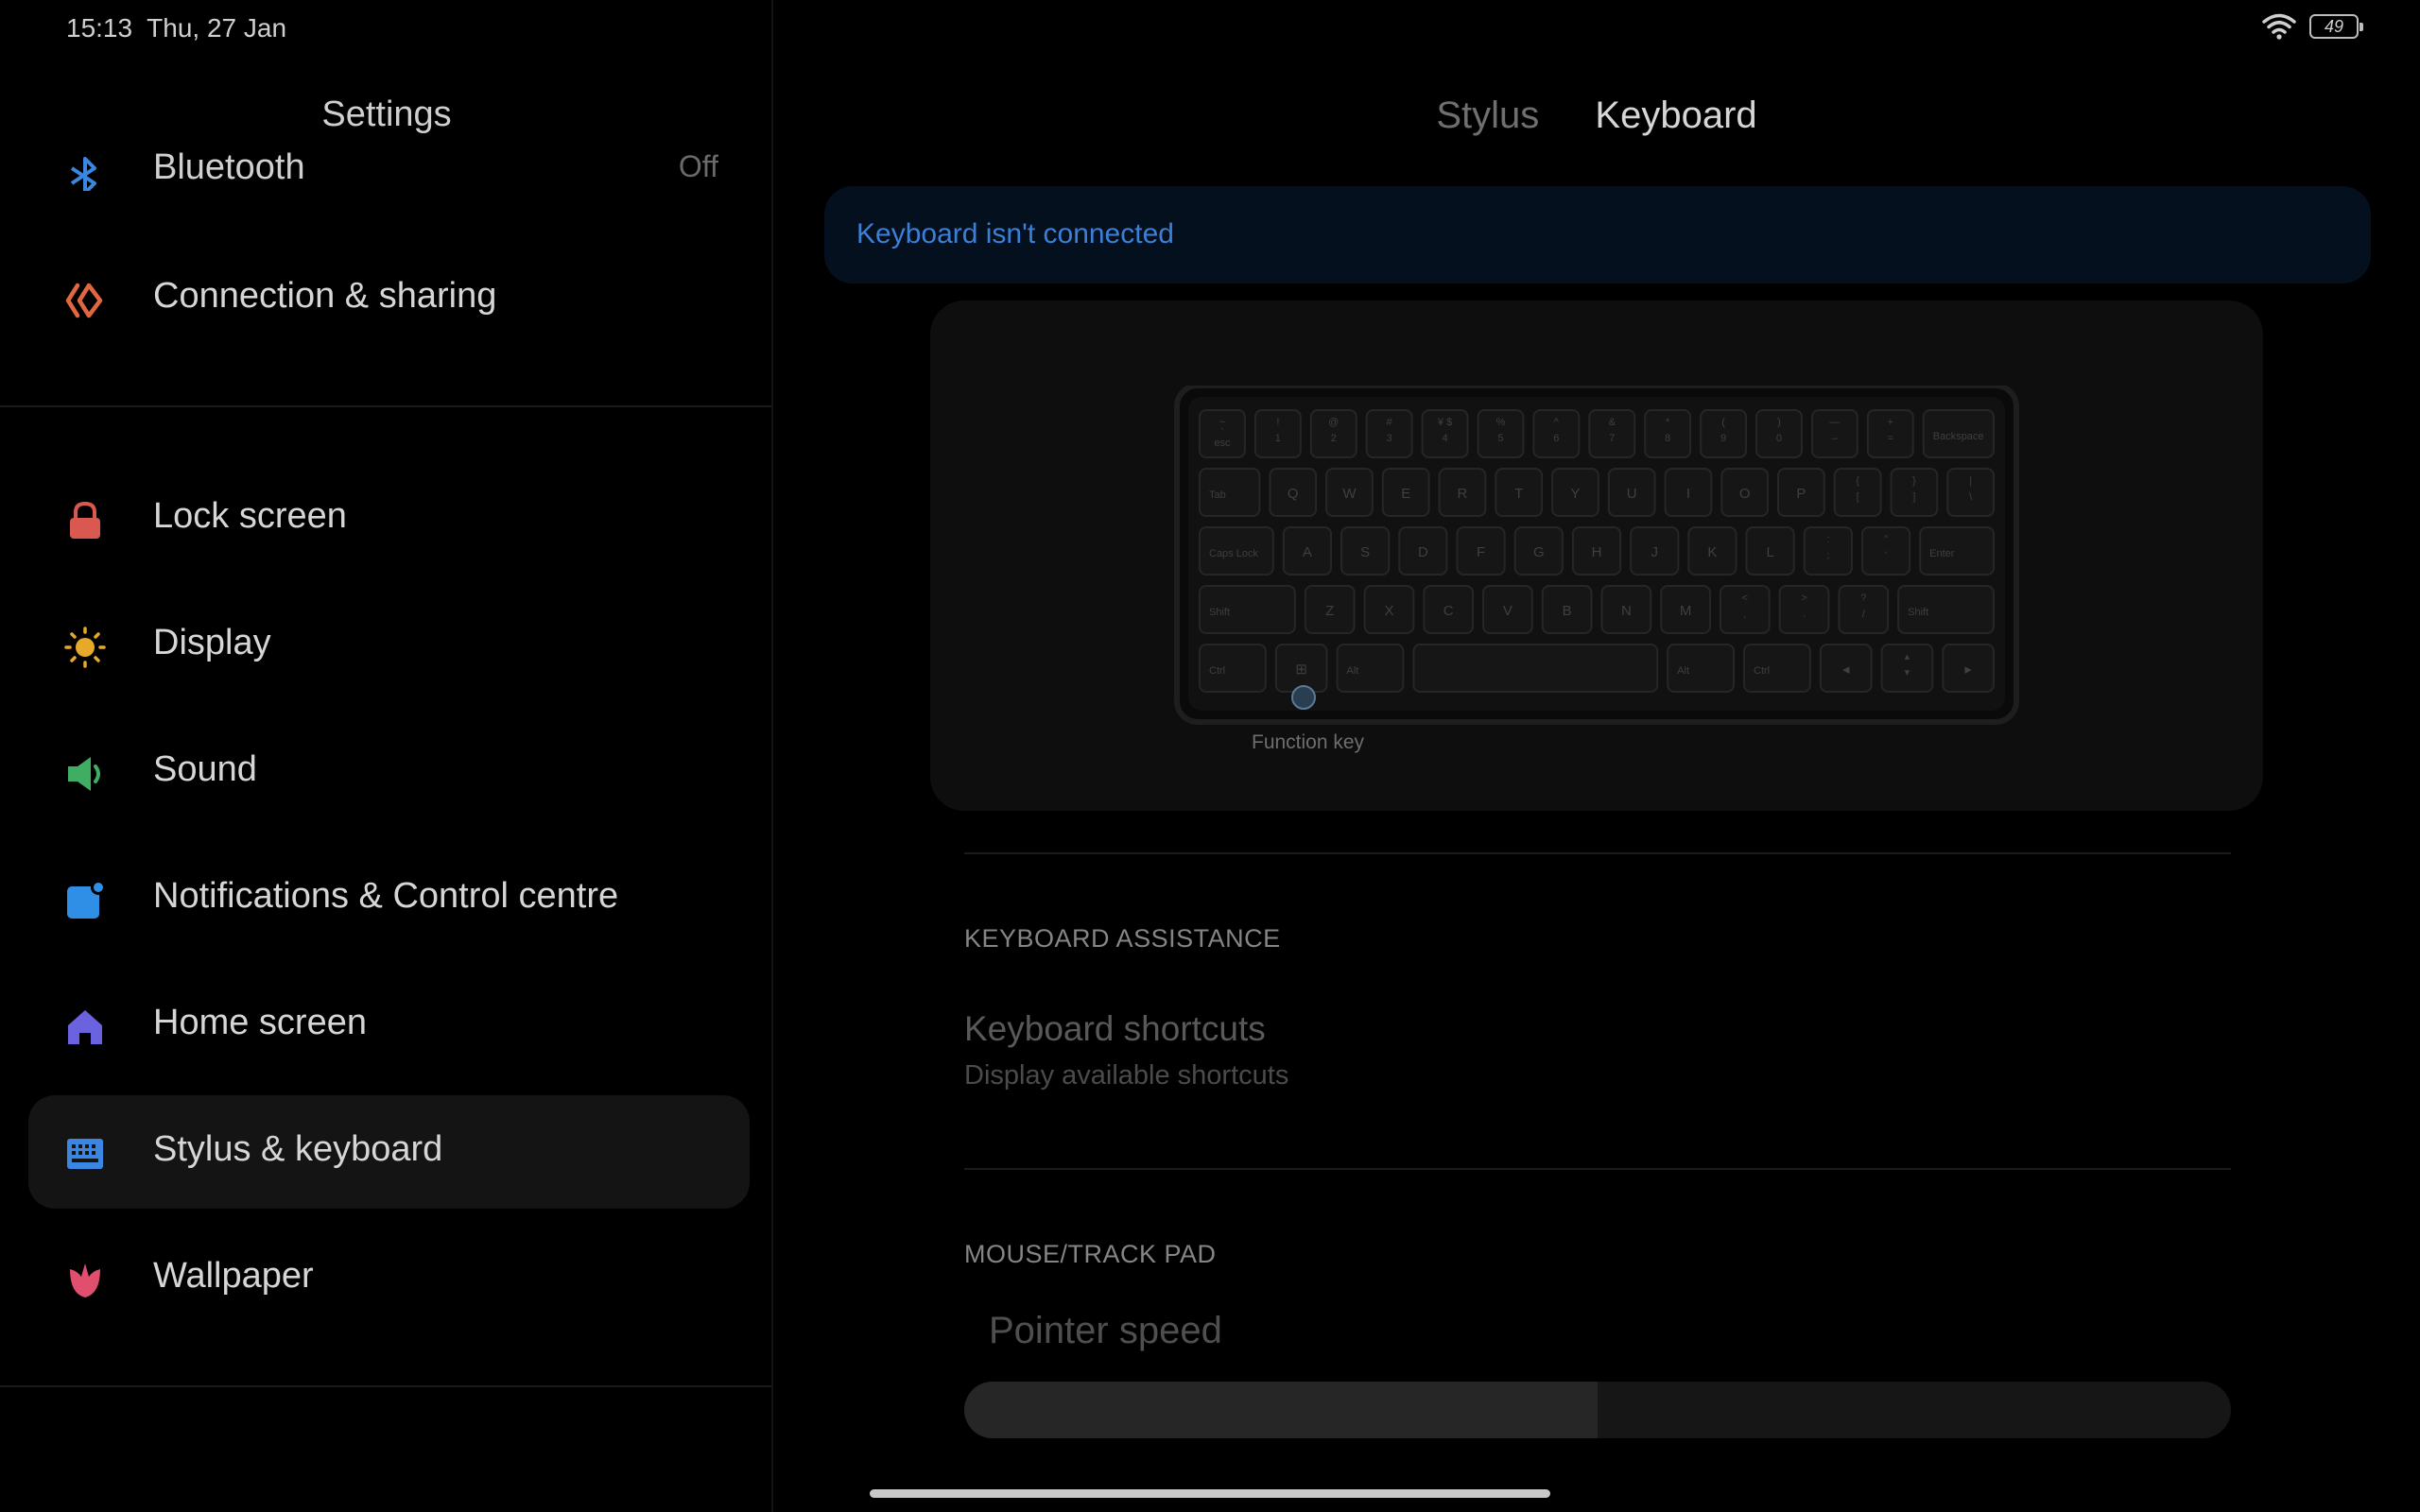 The height and width of the screenshot is (1512, 2420). What do you see at coordinates (1236, 551) in the screenshot?
I see `keyboard-key: Caps Lock` at bounding box center [1236, 551].